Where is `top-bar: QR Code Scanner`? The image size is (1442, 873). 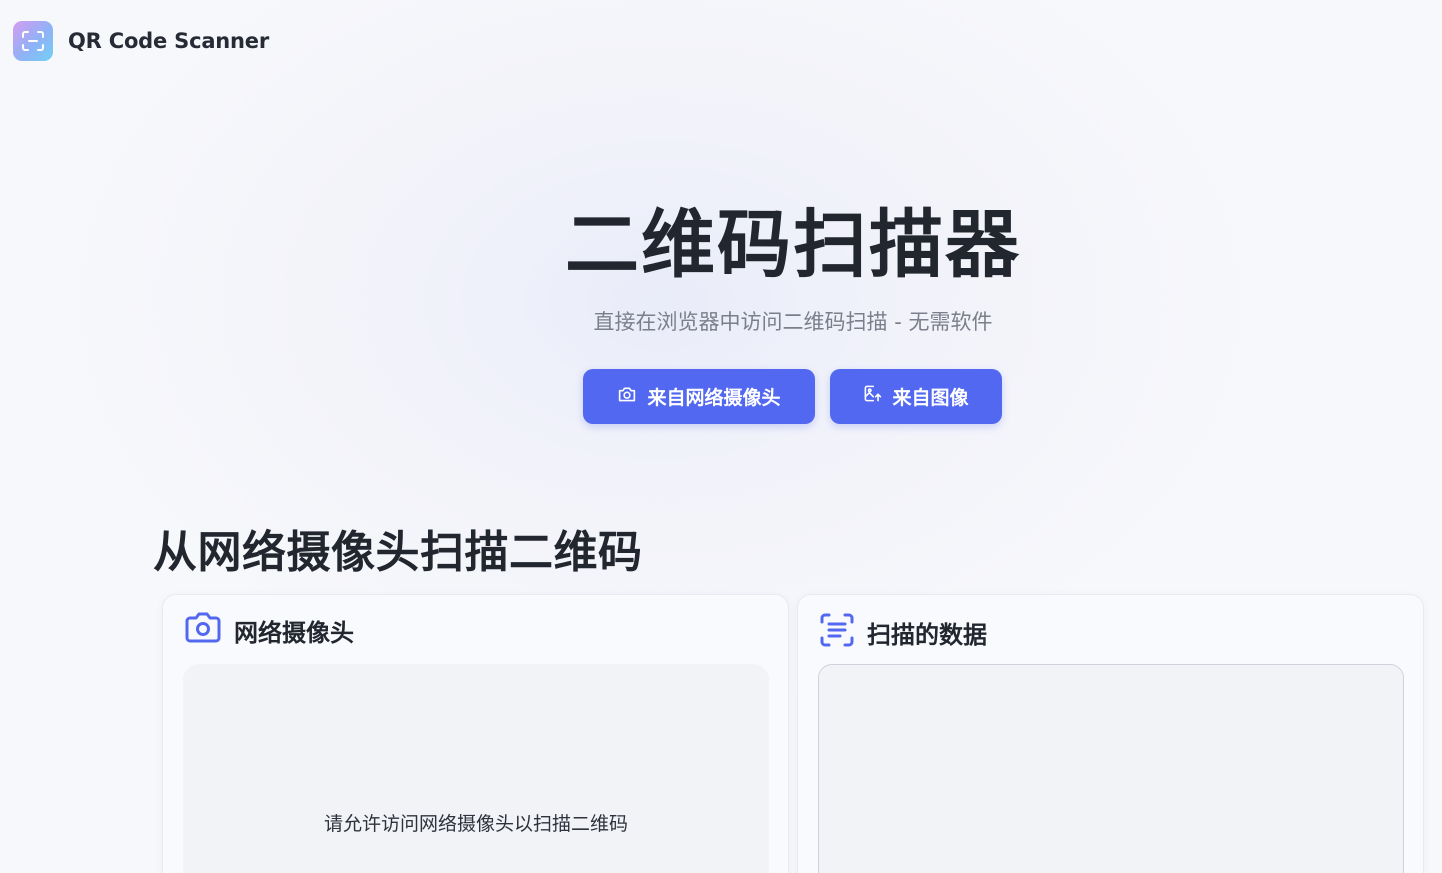 top-bar: QR Code Scanner is located at coordinates (141, 41).